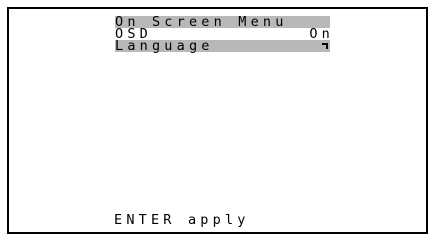  Describe the element at coordinates (325, 46) in the screenshot. I see `enter-icon` at that location.